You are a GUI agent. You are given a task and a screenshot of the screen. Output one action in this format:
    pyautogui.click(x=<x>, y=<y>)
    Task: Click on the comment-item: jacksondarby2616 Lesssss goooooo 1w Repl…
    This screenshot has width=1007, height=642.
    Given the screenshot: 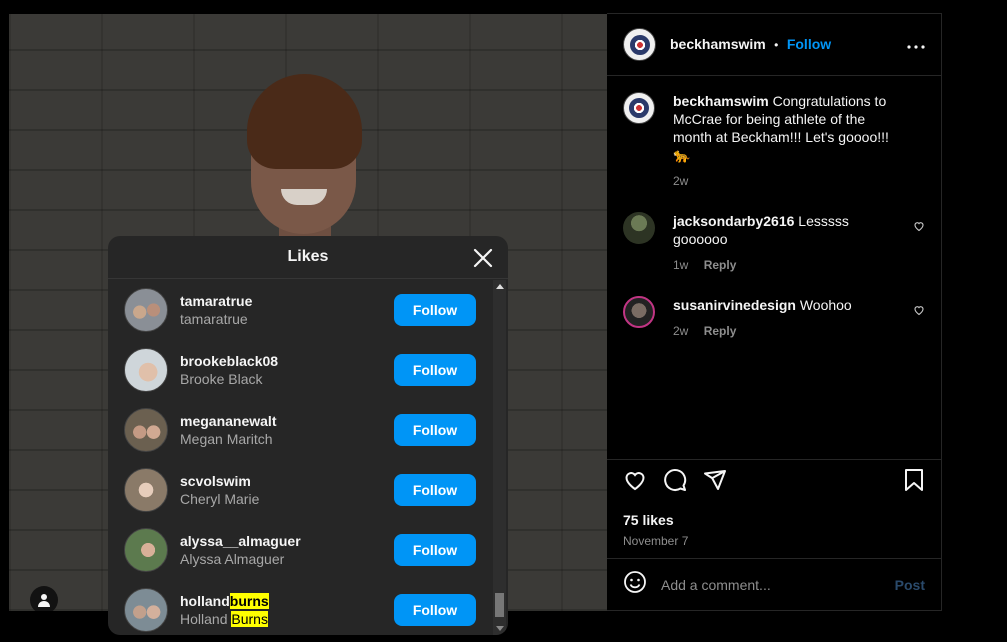 What is the action you would take?
    pyautogui.click(x=774, y=243)
    